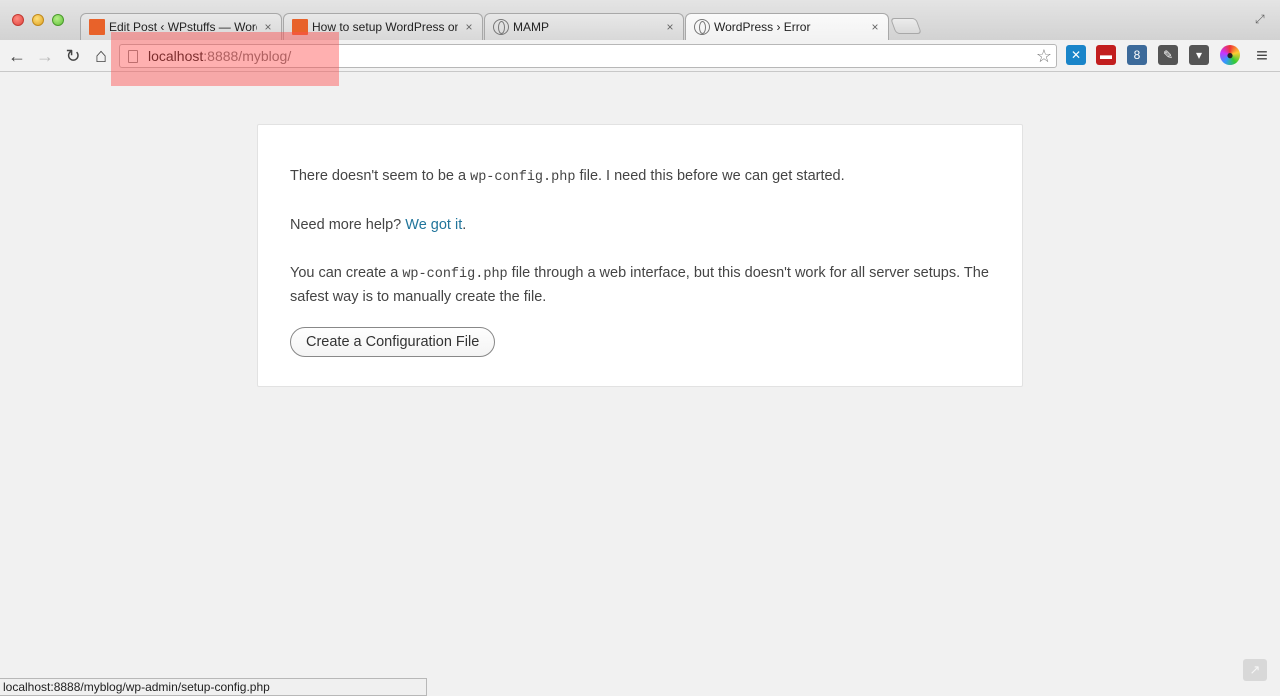 The image size is (1280, 696). Describe the element at coordinates (433, 225) in the screenshot. I see `help-link: We got it` at that location.